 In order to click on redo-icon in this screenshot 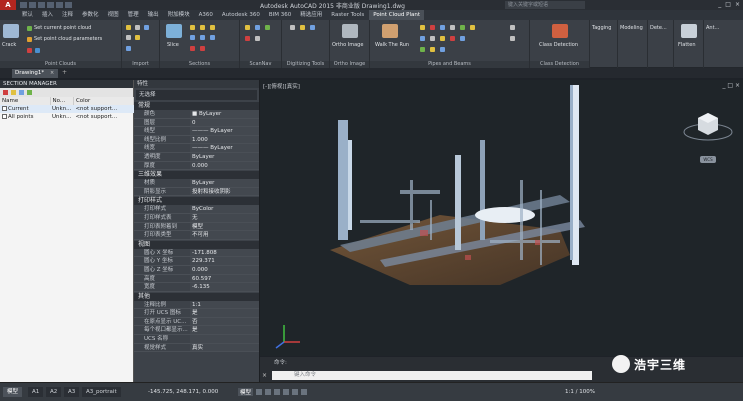, I will do `click(68, 5)`.